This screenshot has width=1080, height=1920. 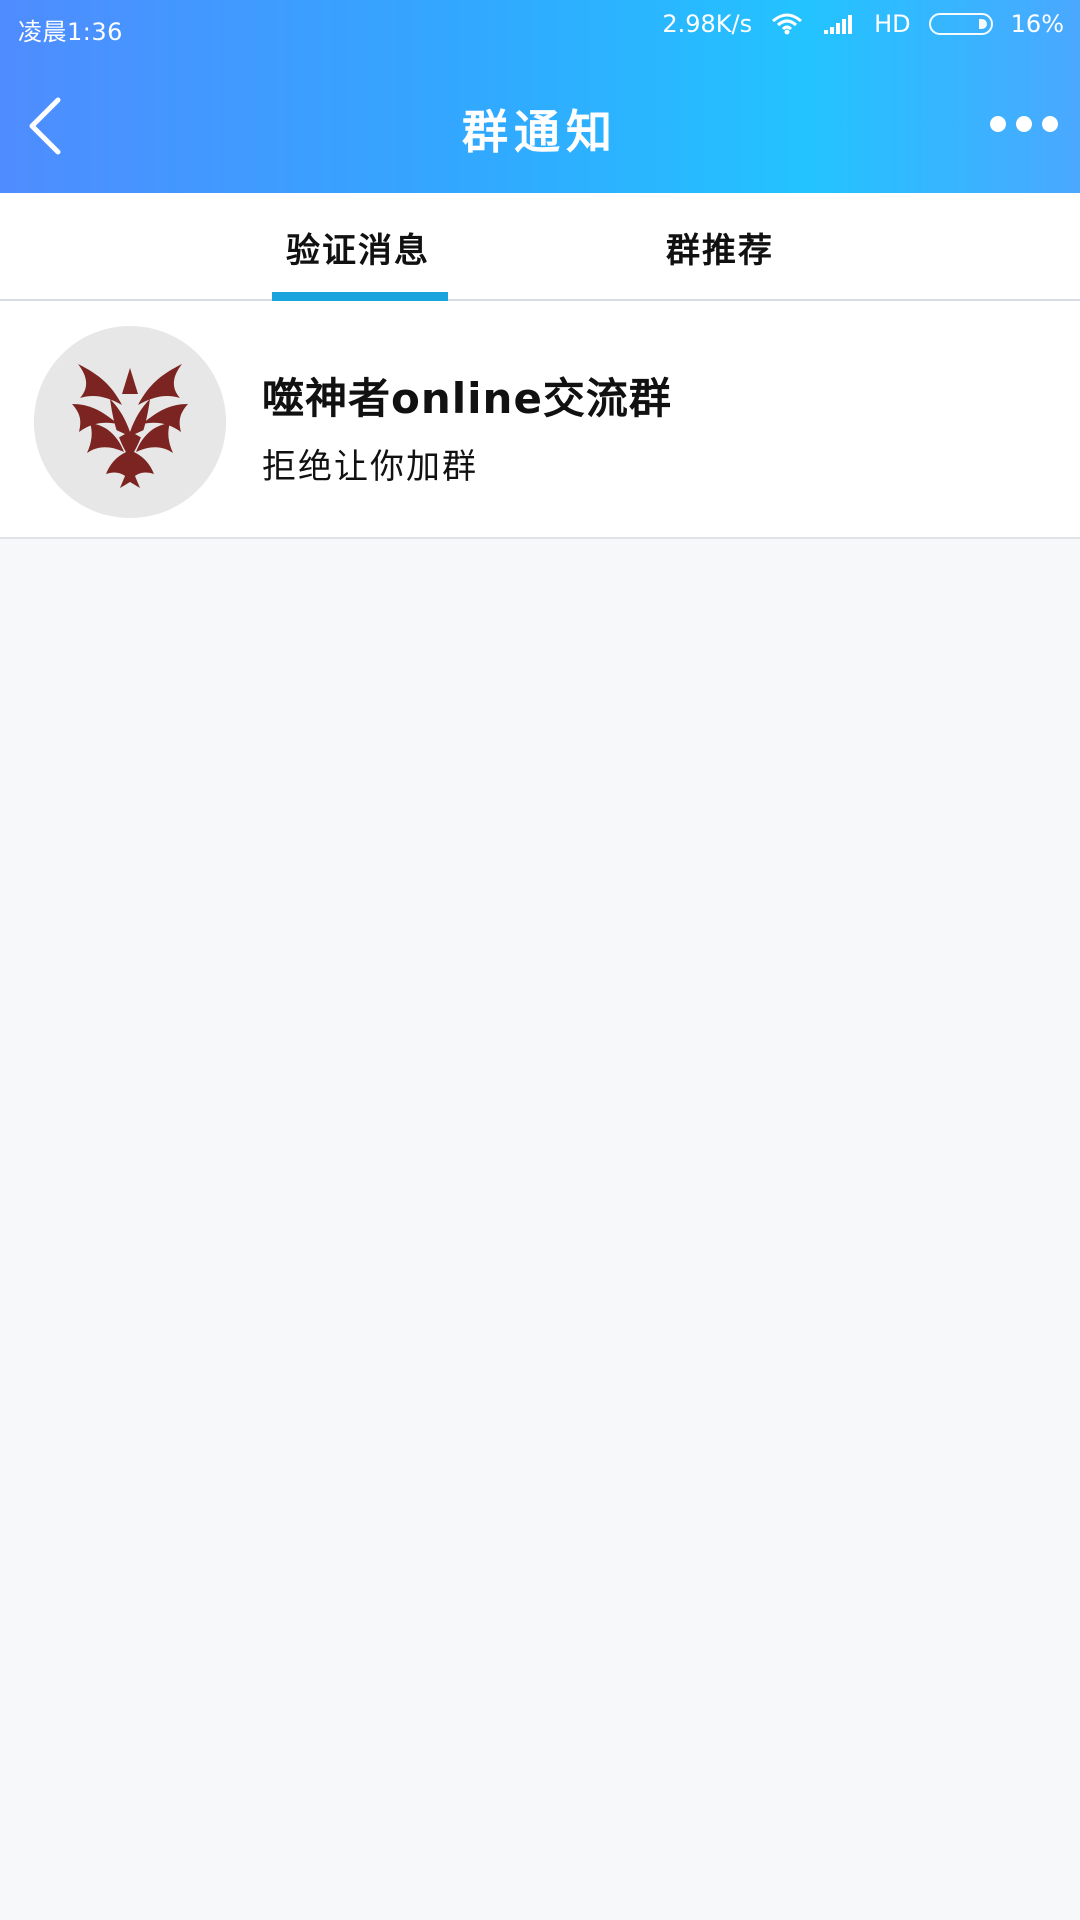 What do you see at coordinates (540, 247) in the screenshot?
I see `tab-bar: 验证消息 群推荐` at bounding box center [540, 247].